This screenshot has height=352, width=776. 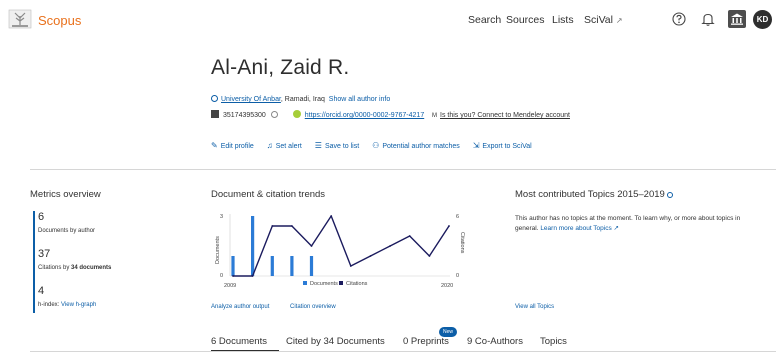 I want to click on export-to-scival-label: Export to SciVal, so click(x=507, y=146).